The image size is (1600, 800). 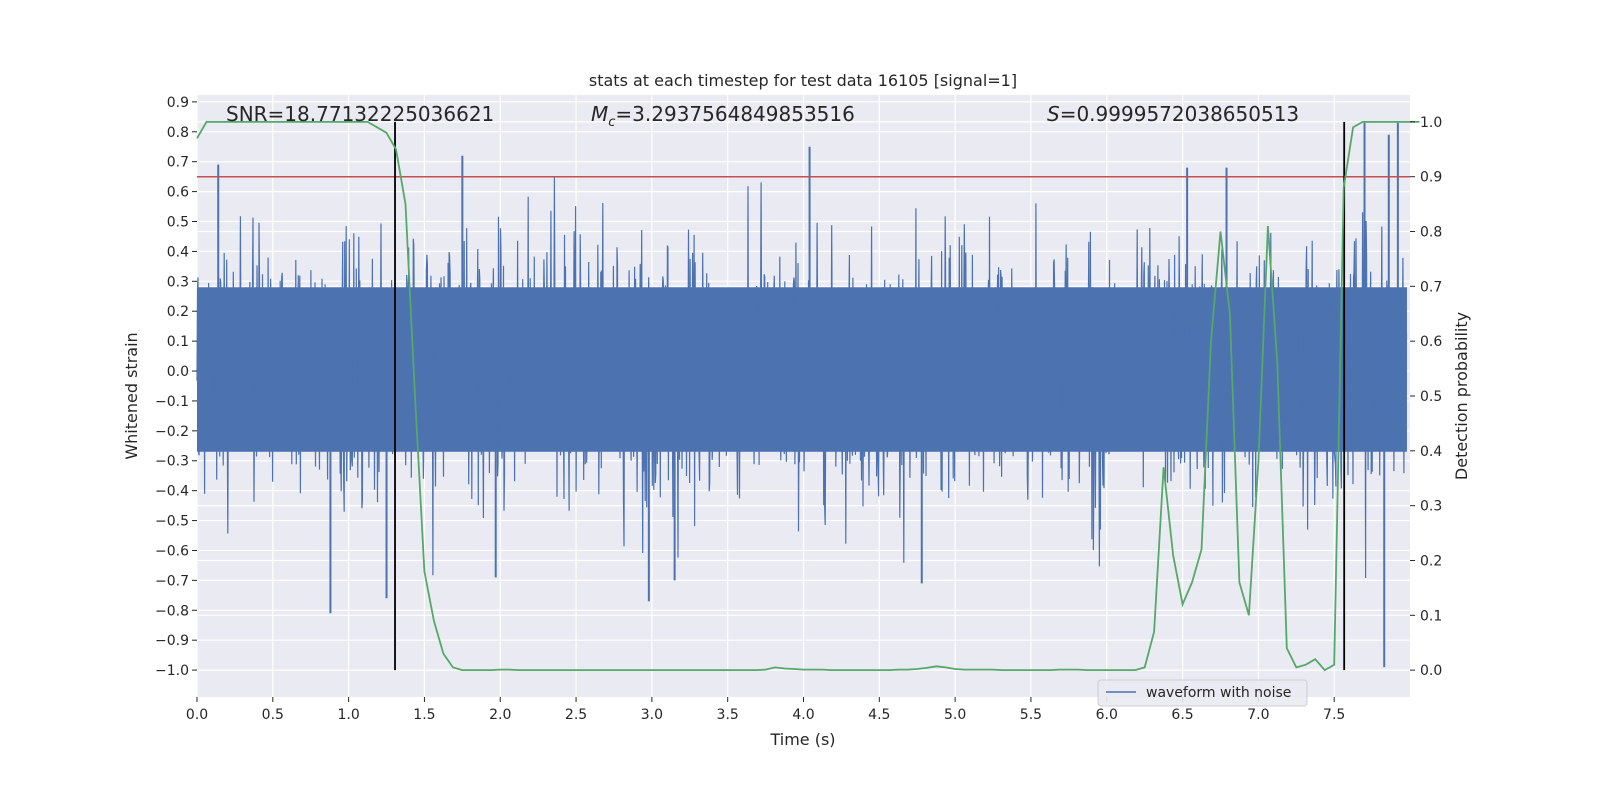 I want to click on y-tick-label-left: 0.5, so click(x=178, y=223).